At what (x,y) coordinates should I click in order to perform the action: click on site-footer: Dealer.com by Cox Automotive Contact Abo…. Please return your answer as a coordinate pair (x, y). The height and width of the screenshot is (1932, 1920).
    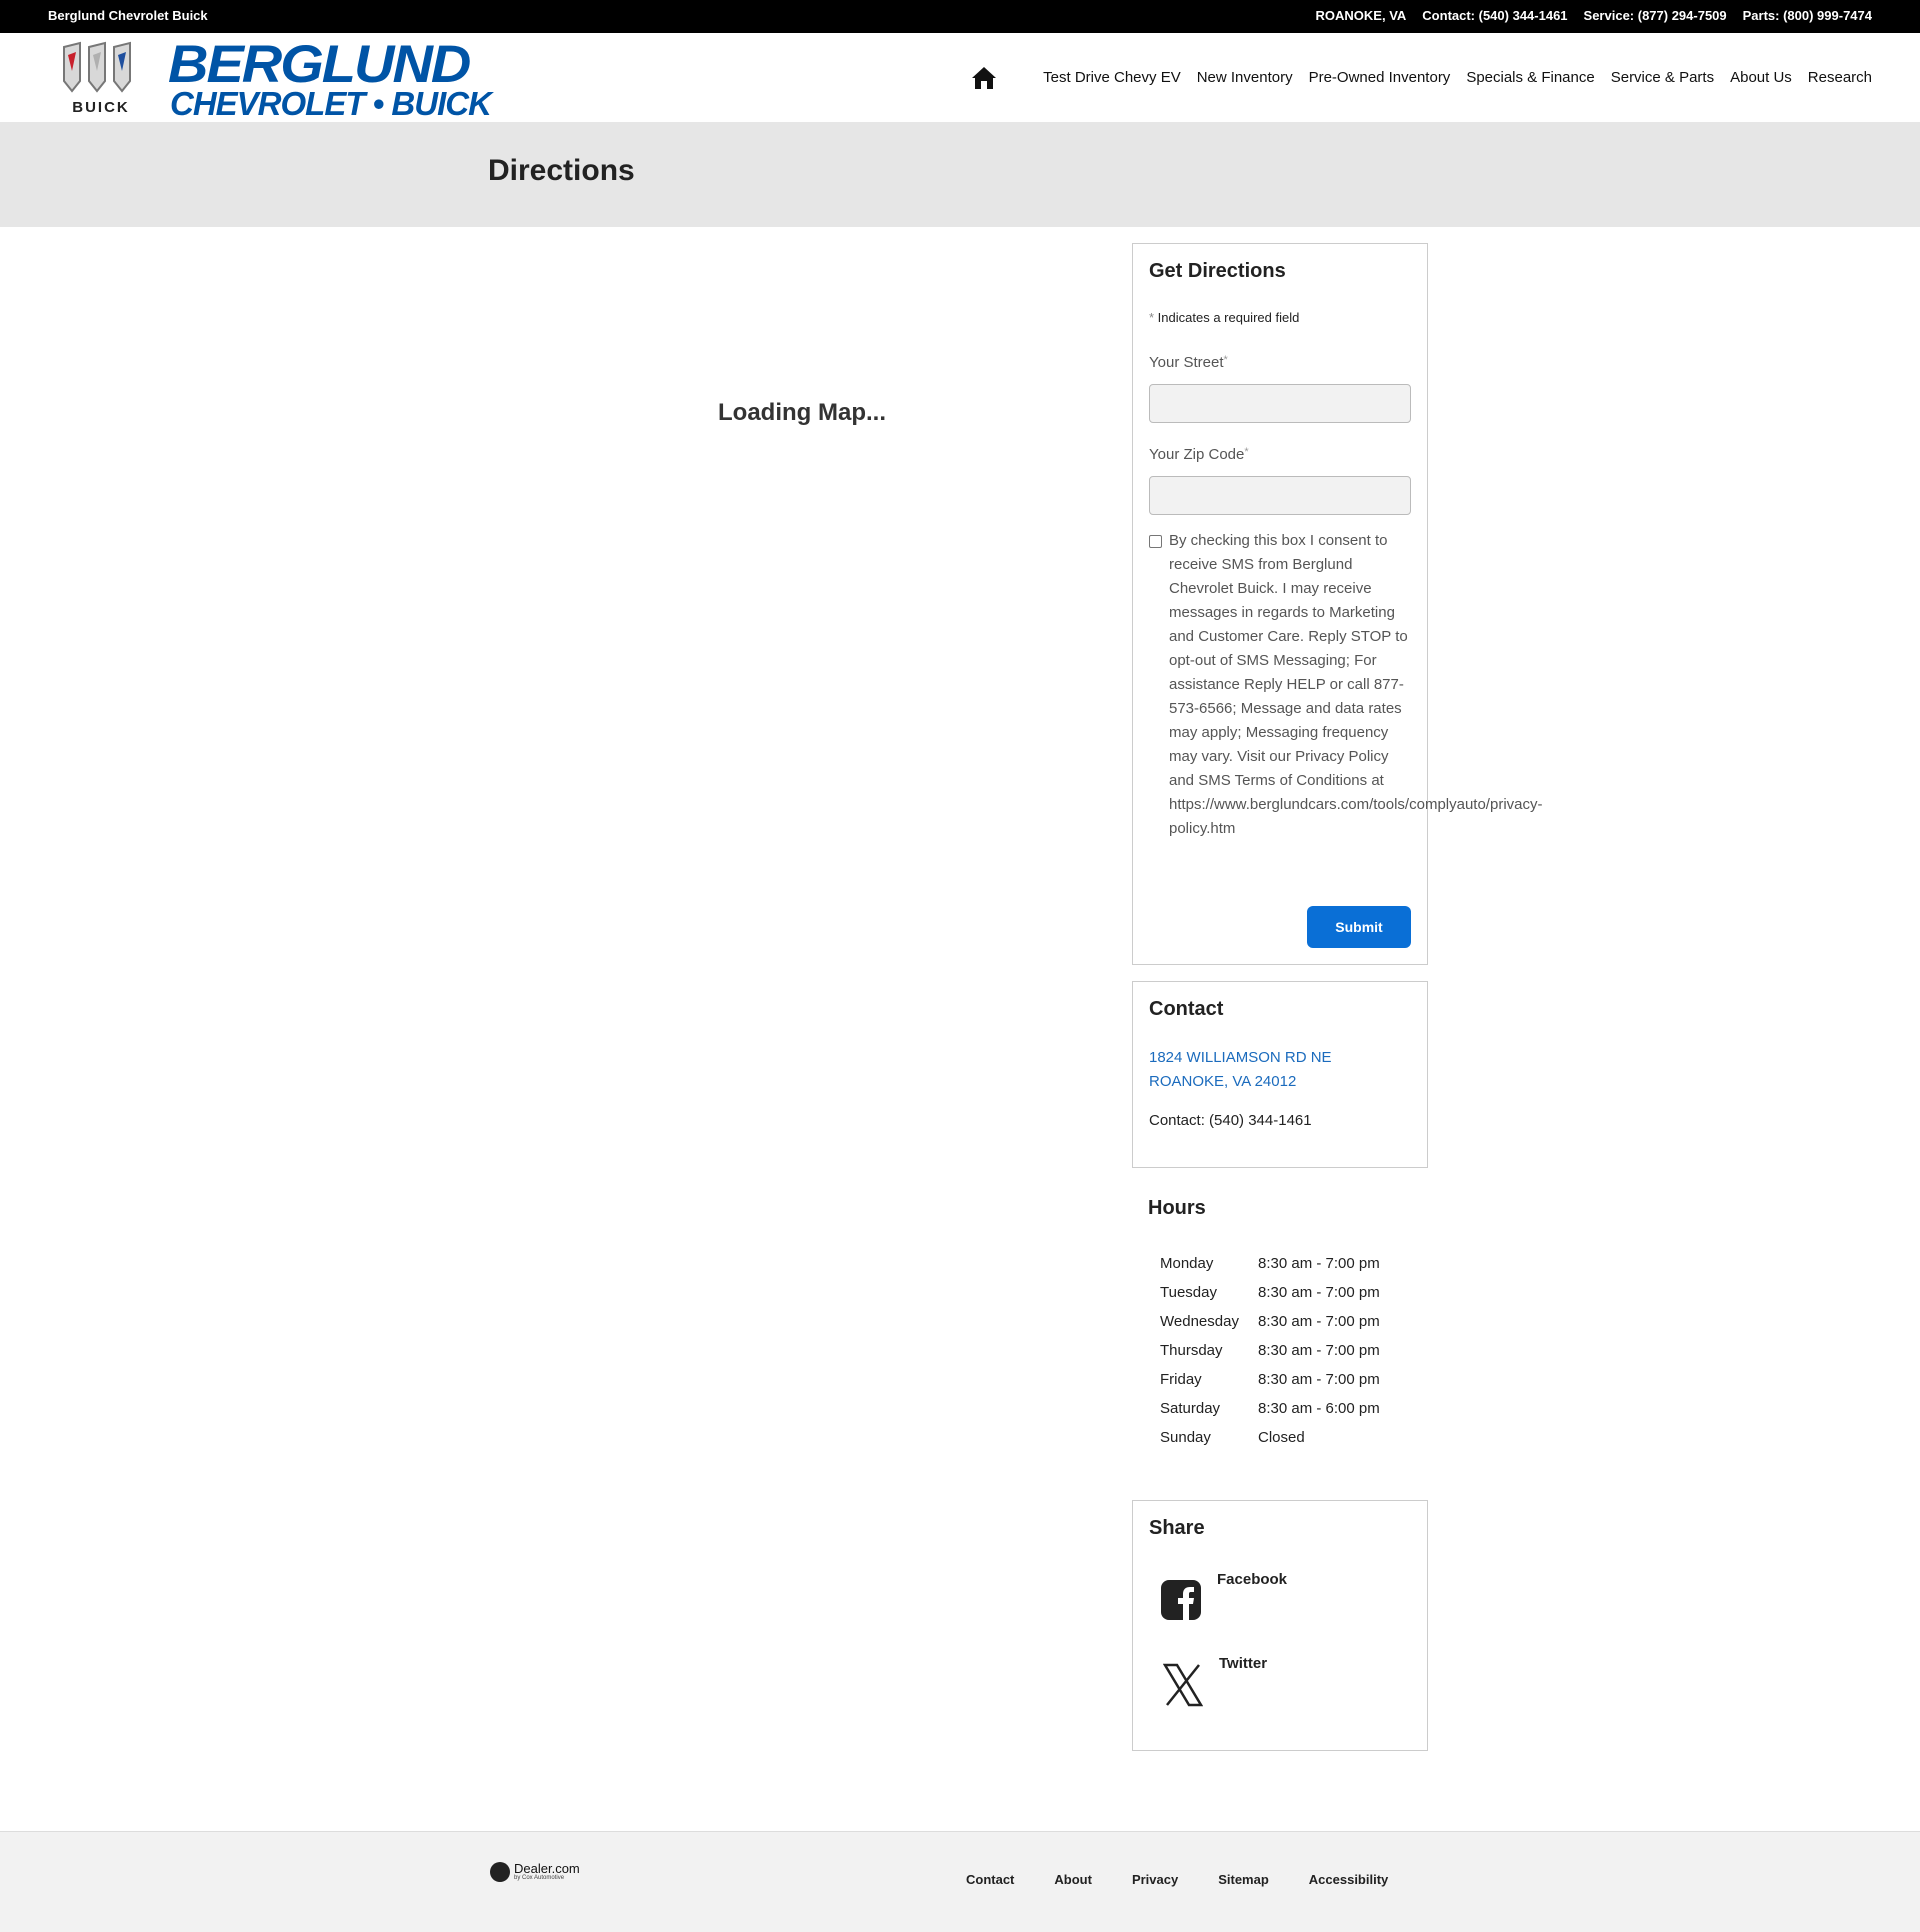
    Looking at the image, I should click on (960, 1881).